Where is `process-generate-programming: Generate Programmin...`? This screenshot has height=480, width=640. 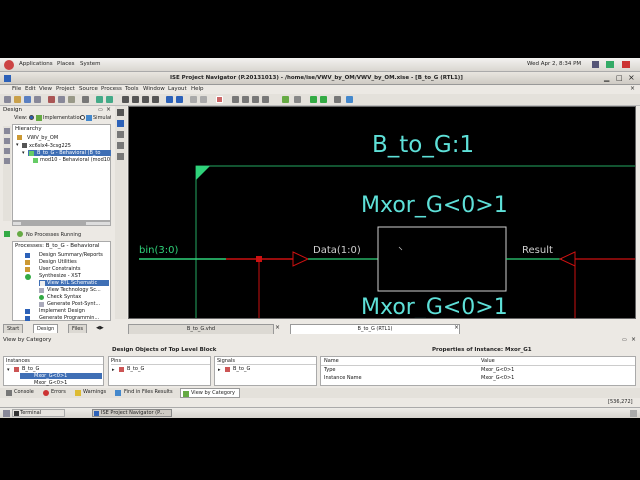 process-generate-programming: Generate Programmin... is located at coordinates (69, 318).